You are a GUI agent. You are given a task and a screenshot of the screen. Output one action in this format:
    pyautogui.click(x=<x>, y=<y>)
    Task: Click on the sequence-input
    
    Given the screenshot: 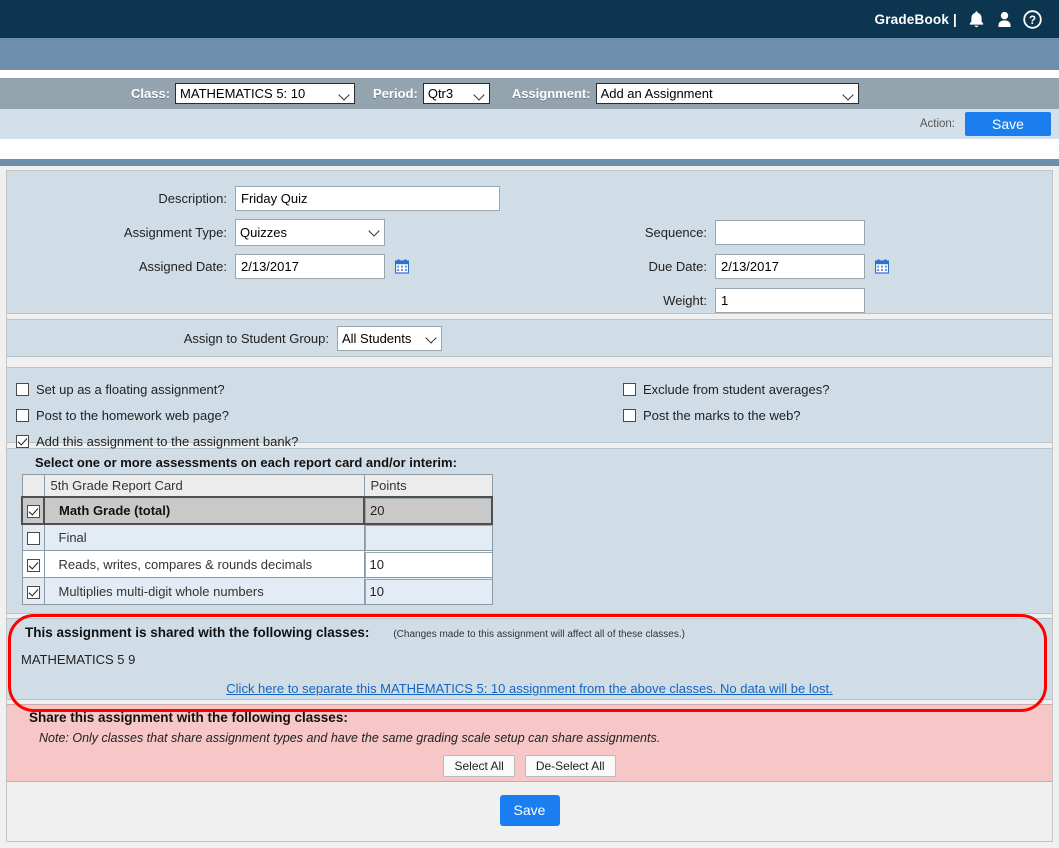 What is the action you would take?
    pyautogui.click(x=790, y=232)
    